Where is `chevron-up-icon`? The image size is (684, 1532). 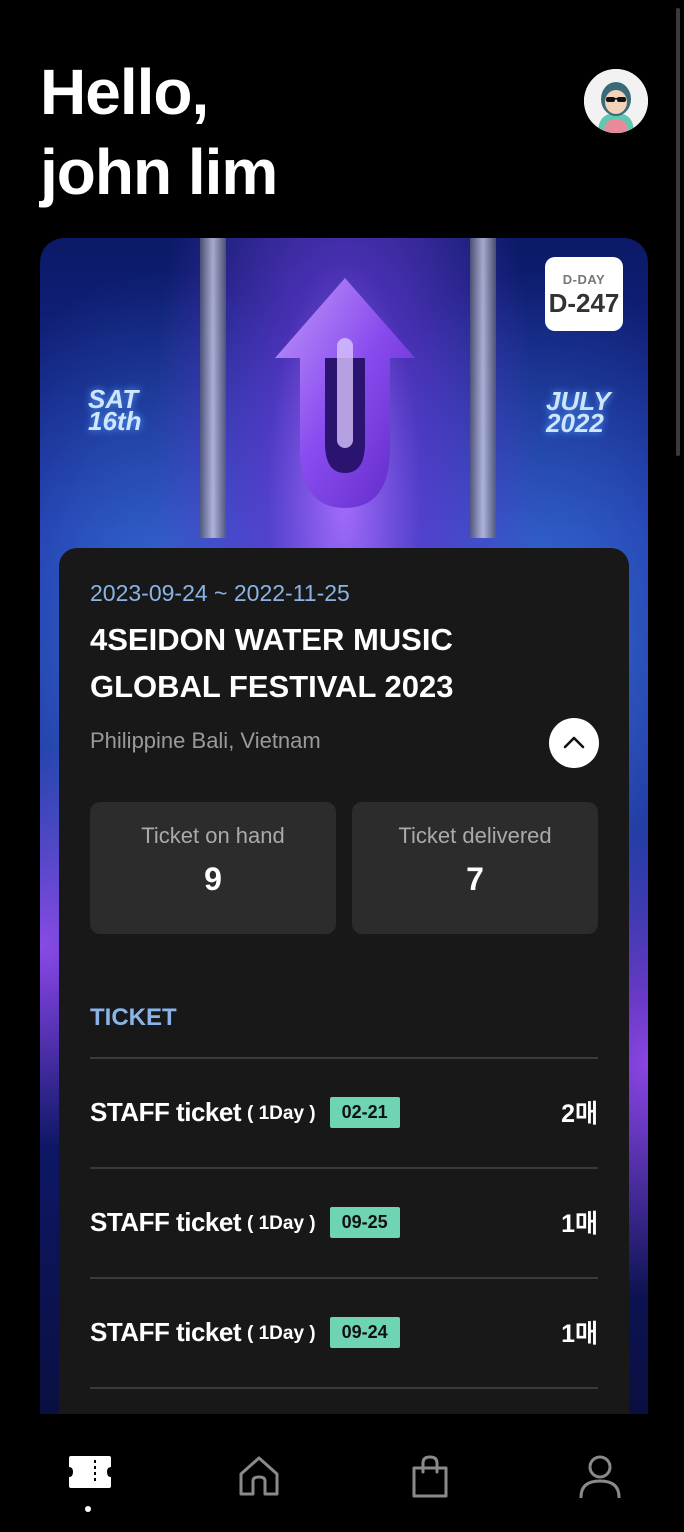
chevron-up-icon is located at coordinates (574, 742).